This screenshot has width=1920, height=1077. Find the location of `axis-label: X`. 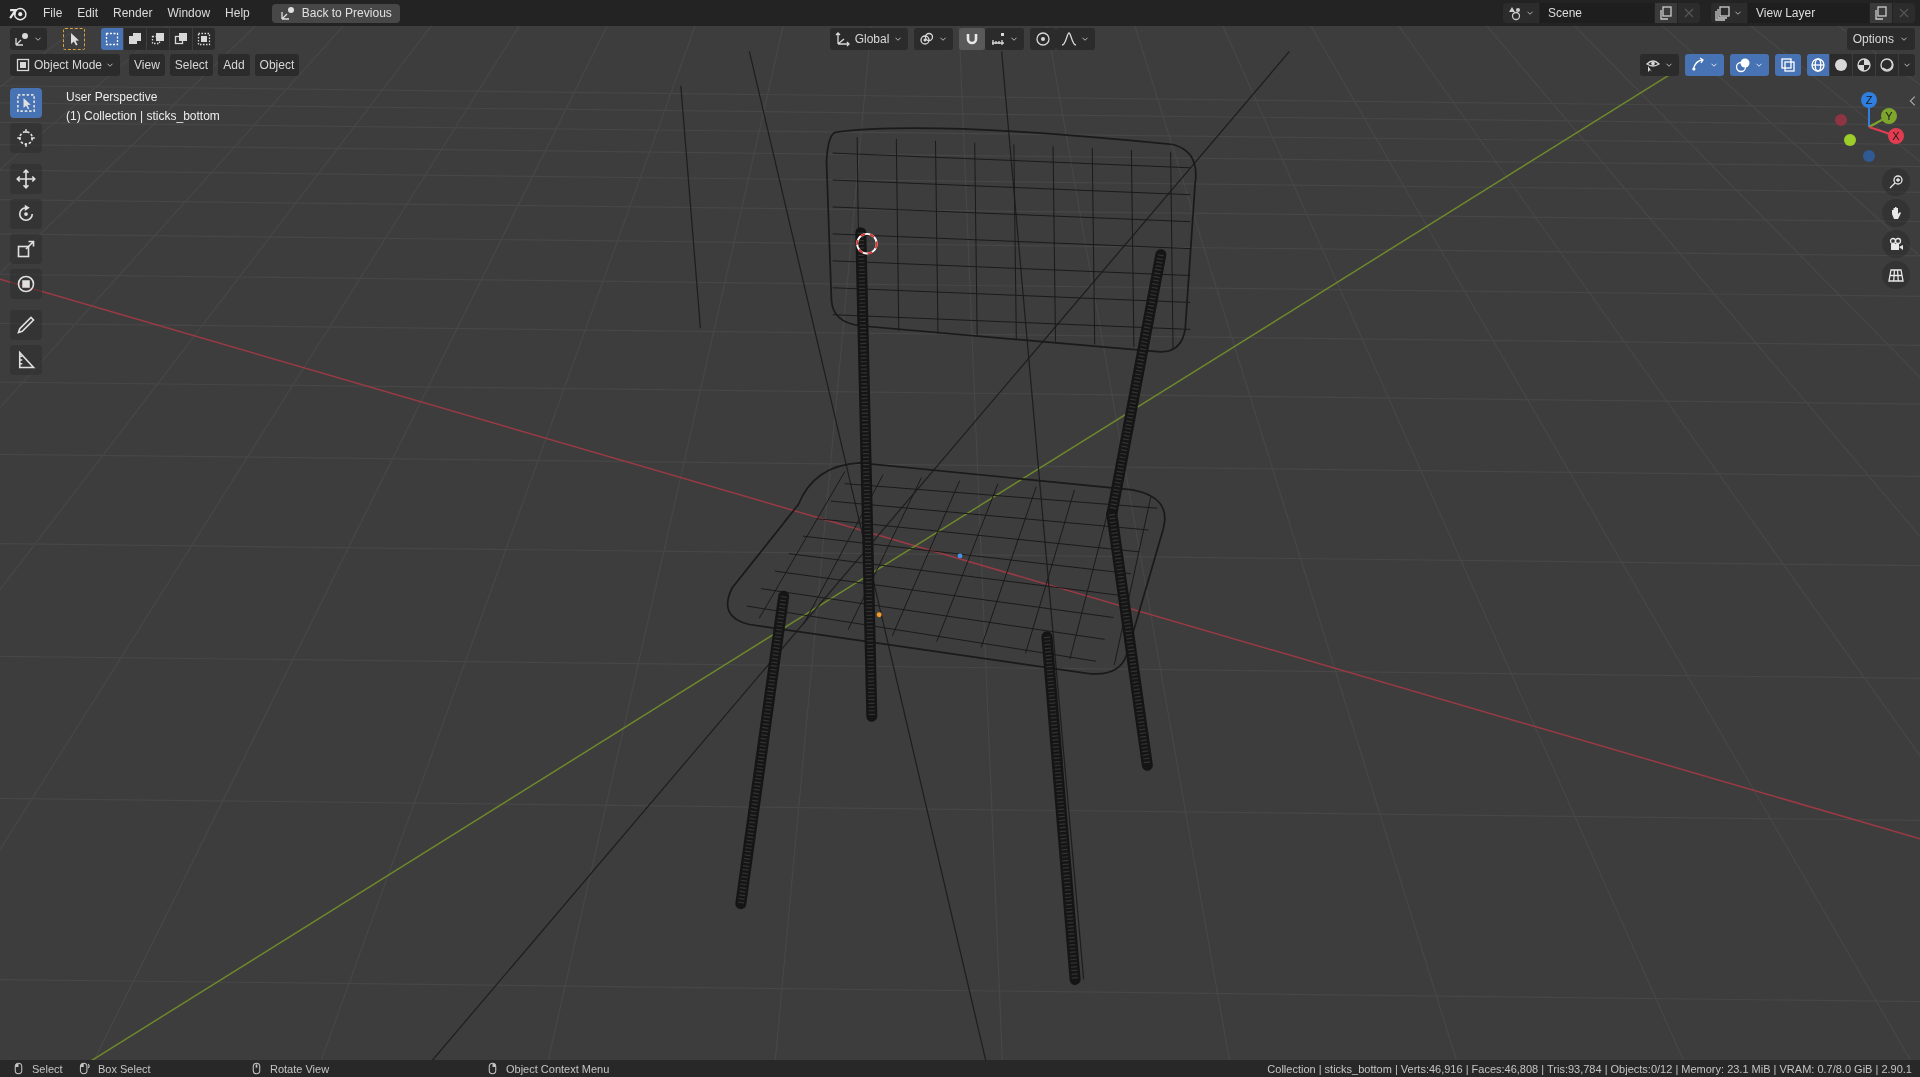

axis-label: X is located at coordinates (1896, 136).